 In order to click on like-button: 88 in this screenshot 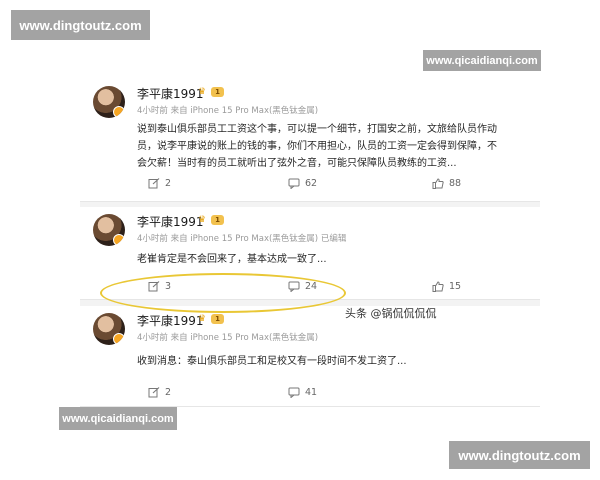, I will do `click(446, 183)`.